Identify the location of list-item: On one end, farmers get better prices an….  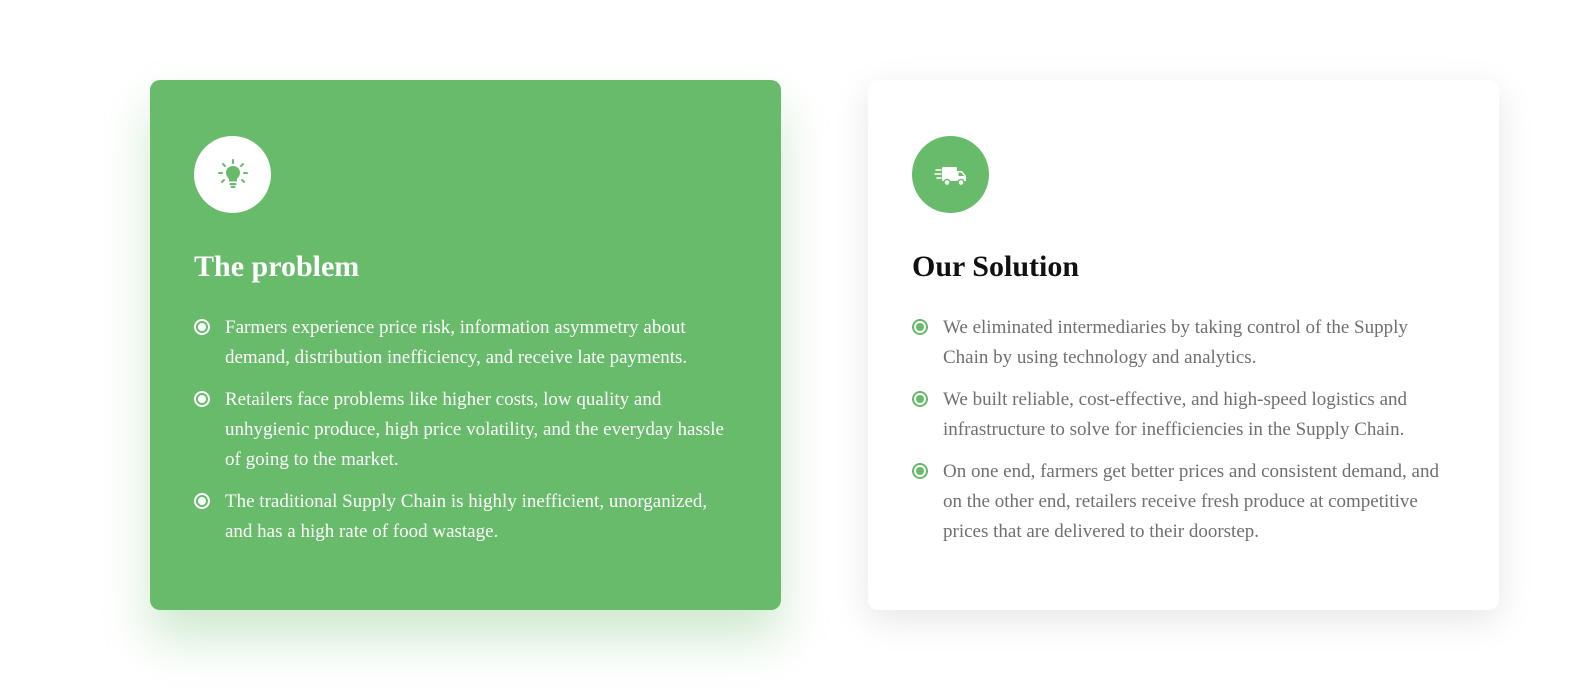
(1183, 502).